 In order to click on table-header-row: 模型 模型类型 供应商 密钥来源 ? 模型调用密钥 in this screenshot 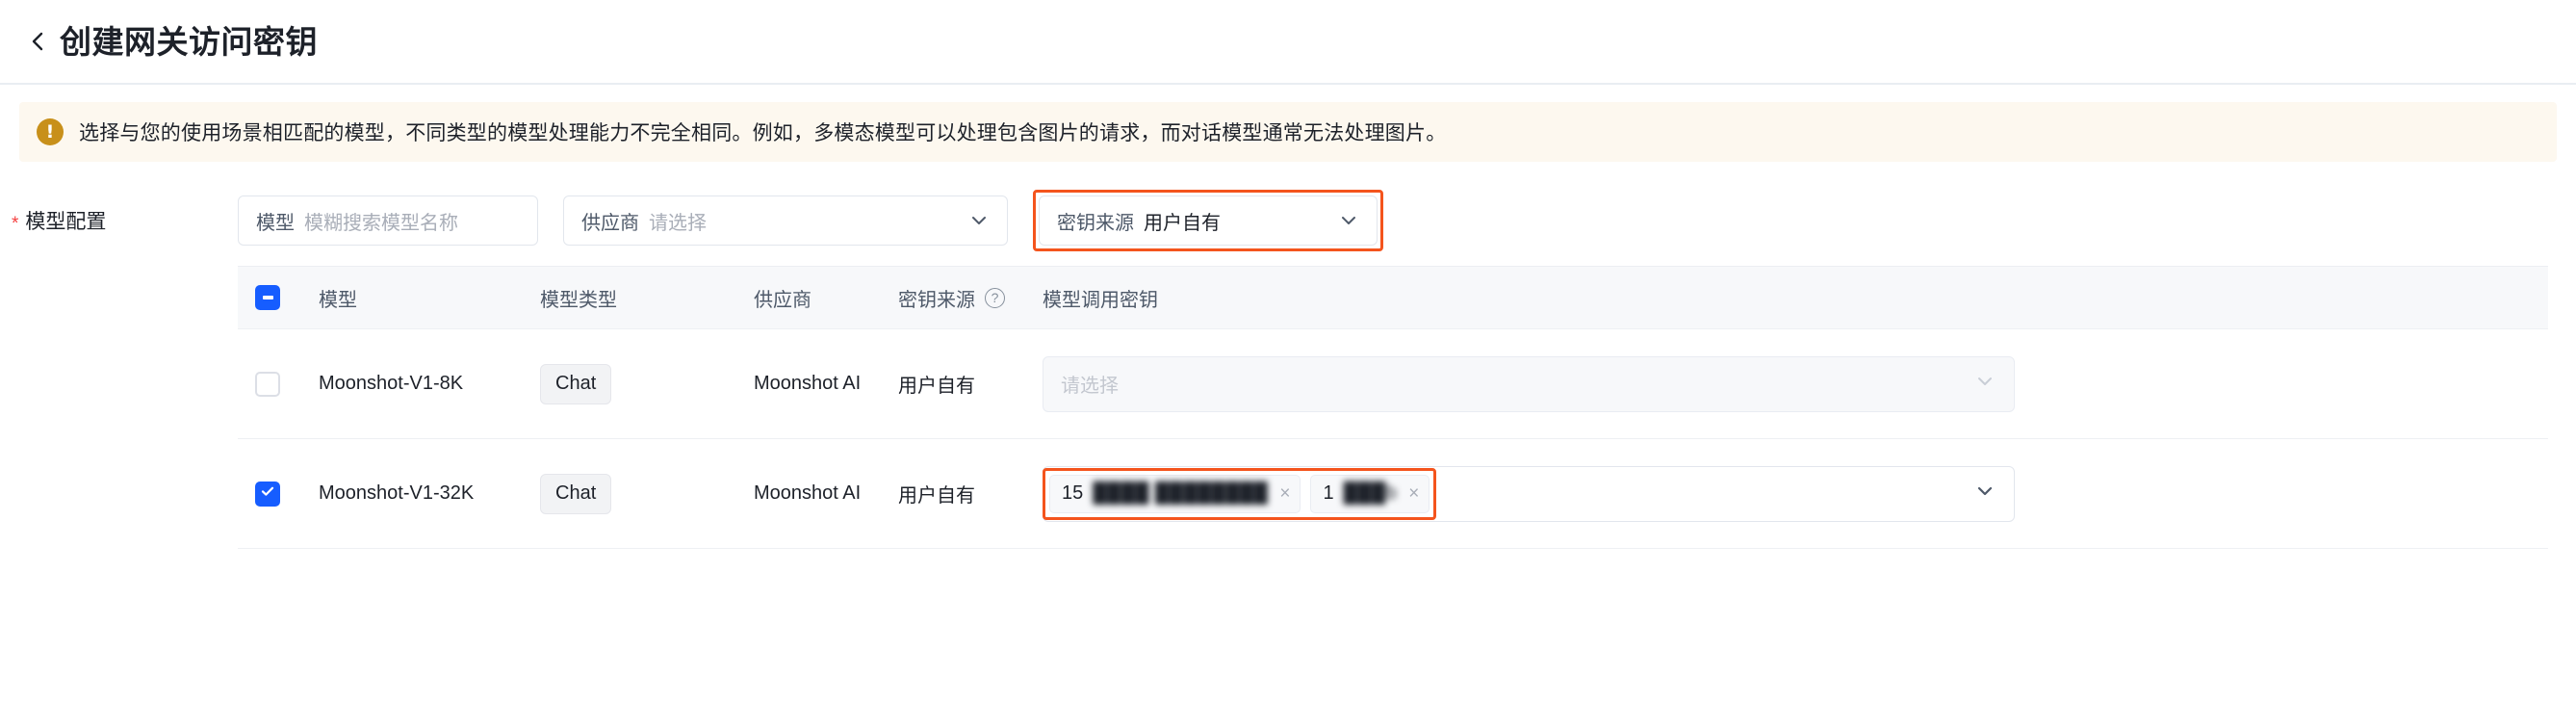, I will do `click(1393, 297)`.